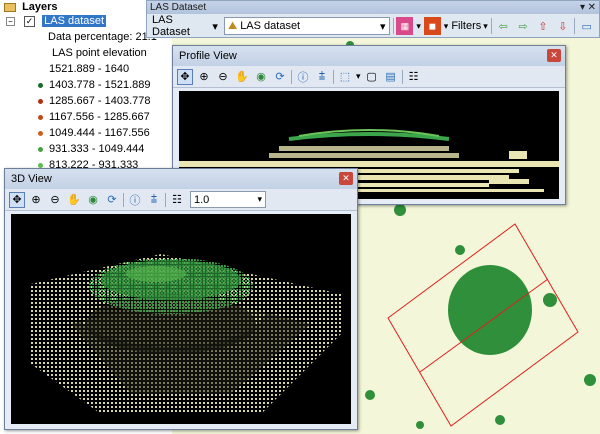 Image resolution: width=600 pixels, height=434 pixels. I want to click on arrow-right-icon: ⇨, so click(523, 26).